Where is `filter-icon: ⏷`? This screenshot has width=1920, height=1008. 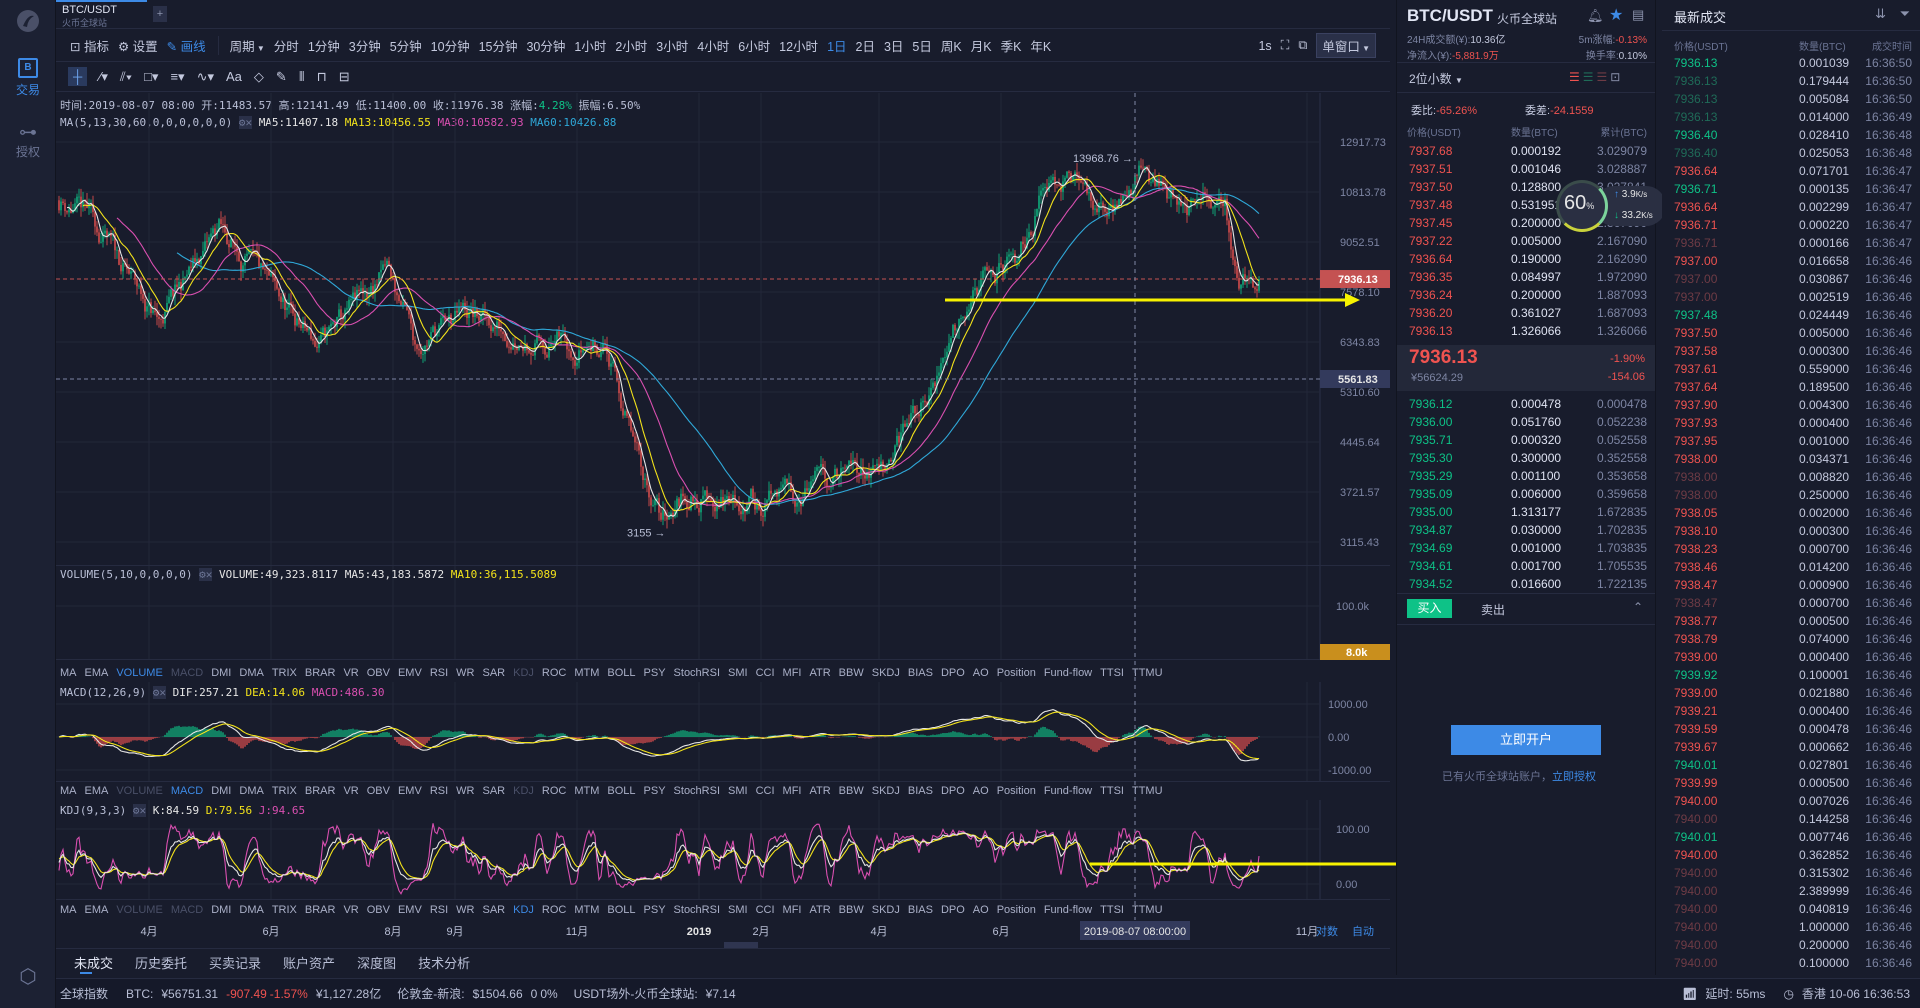 filter-icon: ⏷ is located at coordinates (1905, 14).